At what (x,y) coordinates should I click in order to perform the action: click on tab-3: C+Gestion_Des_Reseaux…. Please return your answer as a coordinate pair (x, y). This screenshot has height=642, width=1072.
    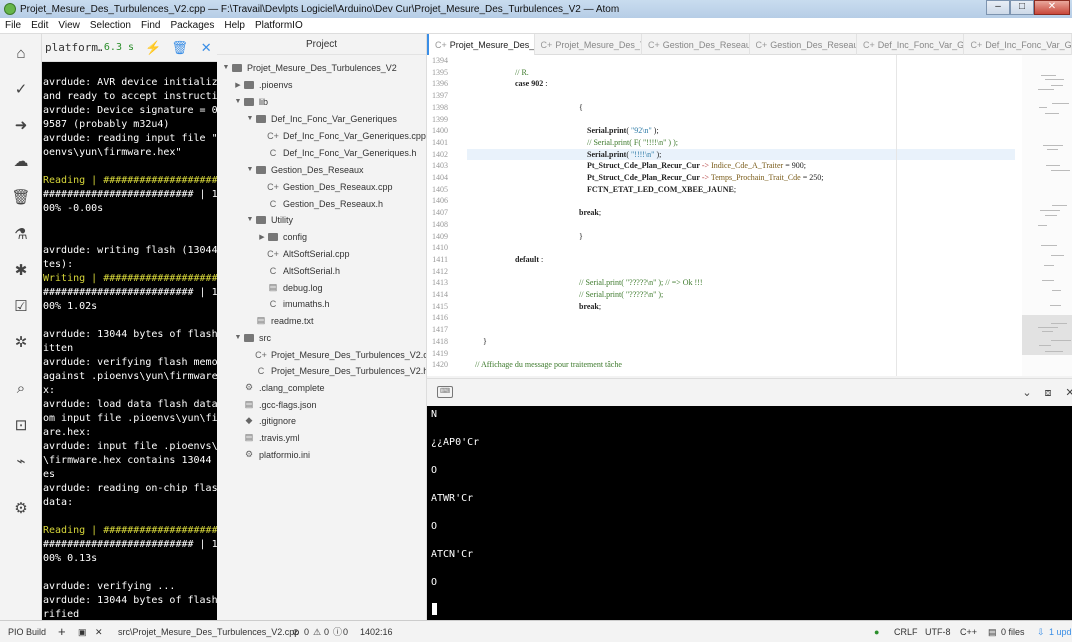
    Looking at the image, I should click on (696, 44).